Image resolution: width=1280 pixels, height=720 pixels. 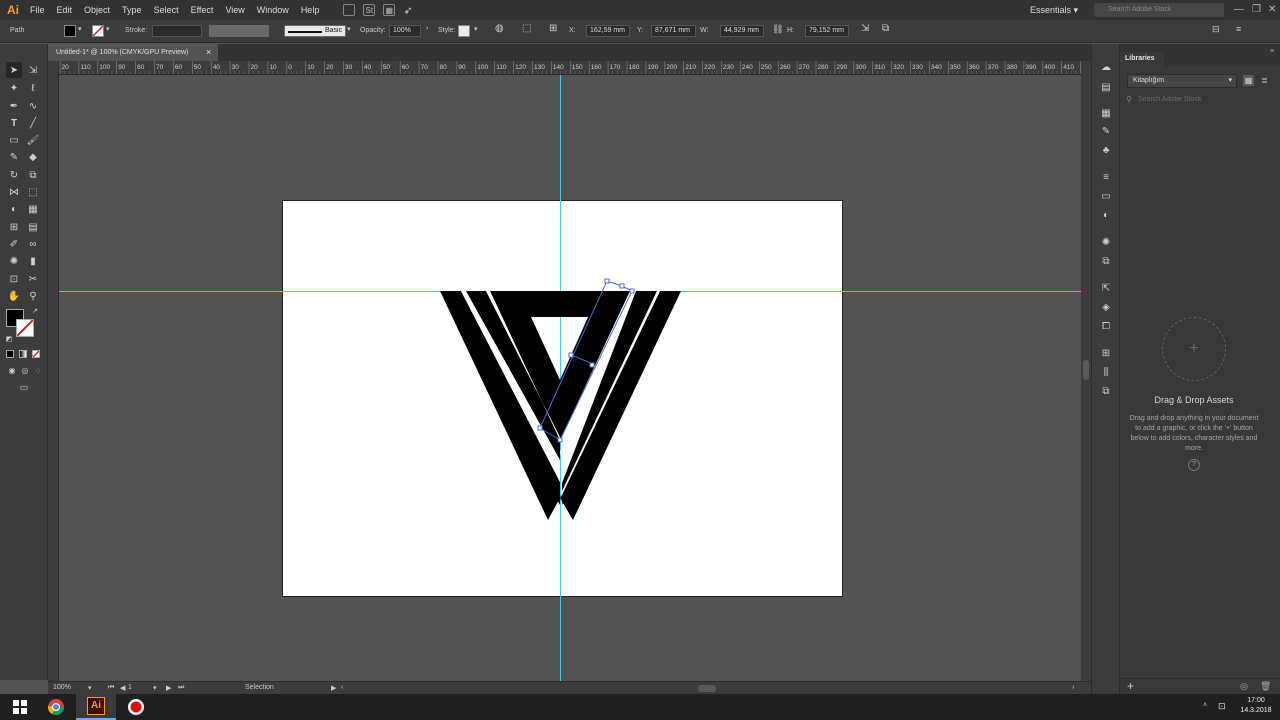 What do you see at coordinates (33, 279) in the screenshot?
I see `slice-tool-icon: ✂` at bounding box center [33, 279].